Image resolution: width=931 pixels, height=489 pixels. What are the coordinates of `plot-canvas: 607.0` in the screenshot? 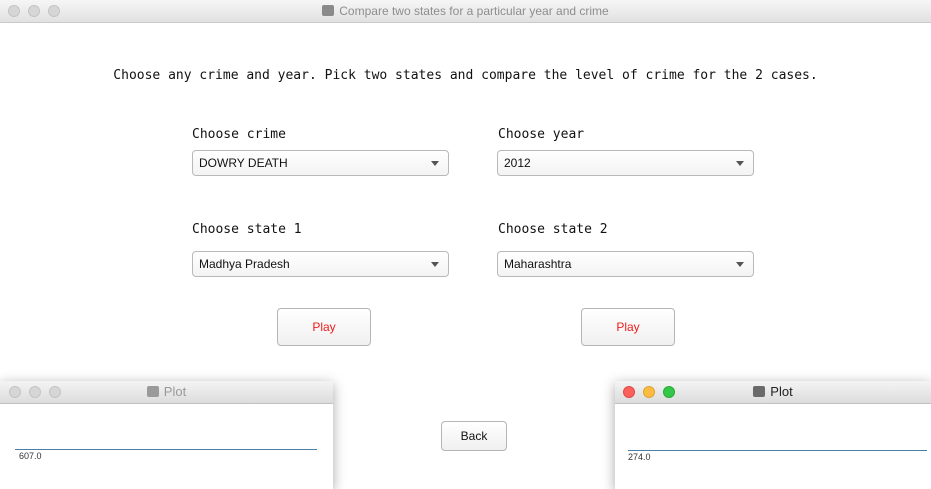 It's located at (167, 449).